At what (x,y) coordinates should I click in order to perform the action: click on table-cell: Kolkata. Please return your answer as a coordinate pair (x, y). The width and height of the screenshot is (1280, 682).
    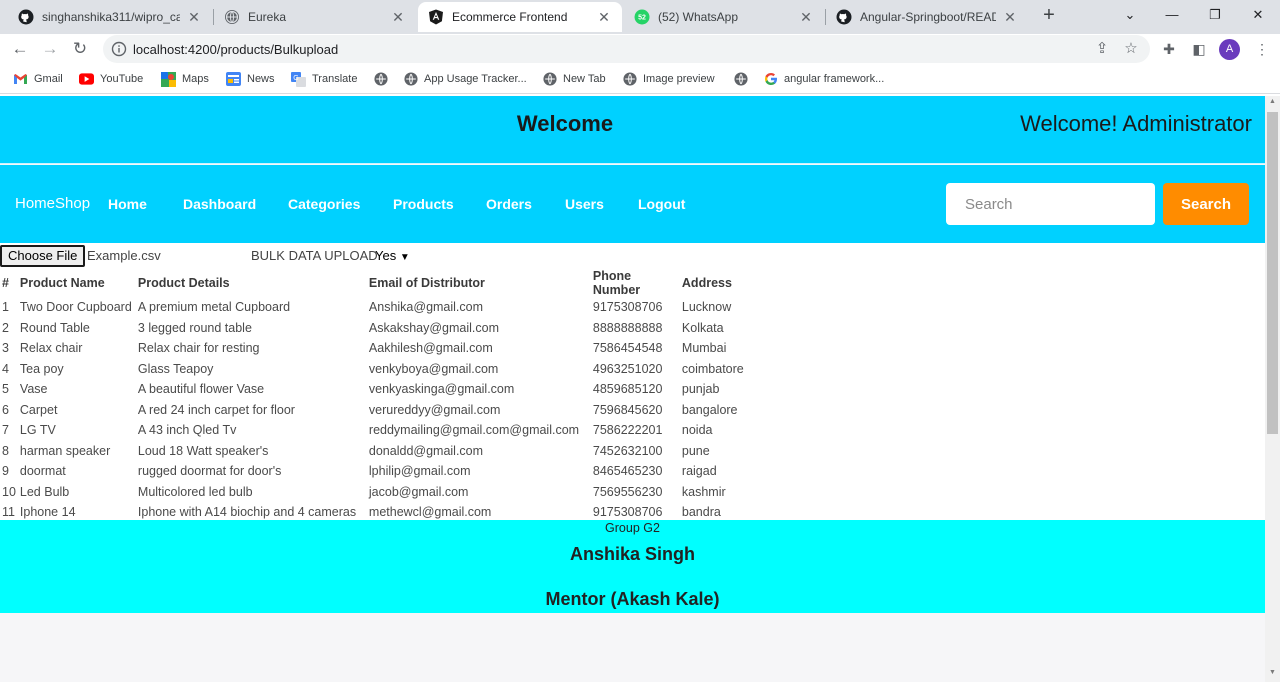
    Looking at the image, I should click on (702, 327).